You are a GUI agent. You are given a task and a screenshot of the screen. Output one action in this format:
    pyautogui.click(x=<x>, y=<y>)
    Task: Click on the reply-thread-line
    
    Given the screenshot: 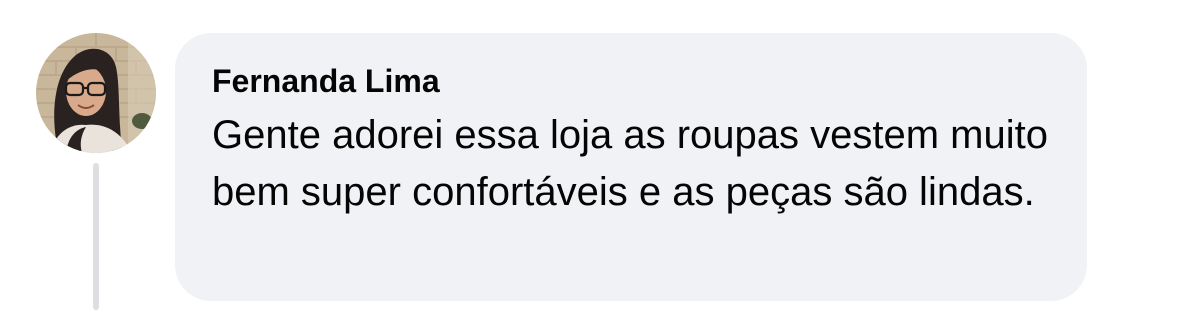 What is the action you would take?
    pyautogui.click(x=96, y=236)
    